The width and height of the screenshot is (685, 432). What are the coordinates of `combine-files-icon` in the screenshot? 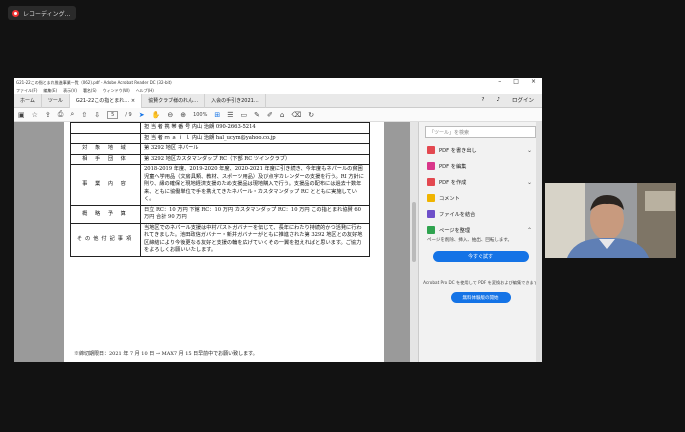 It's located at (431, 214).